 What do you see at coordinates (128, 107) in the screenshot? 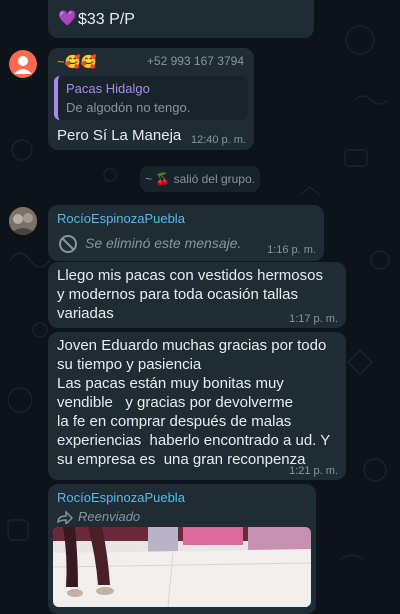
I see `quoted-text: De algodón no tengo.` at bounding box center [128, 107].